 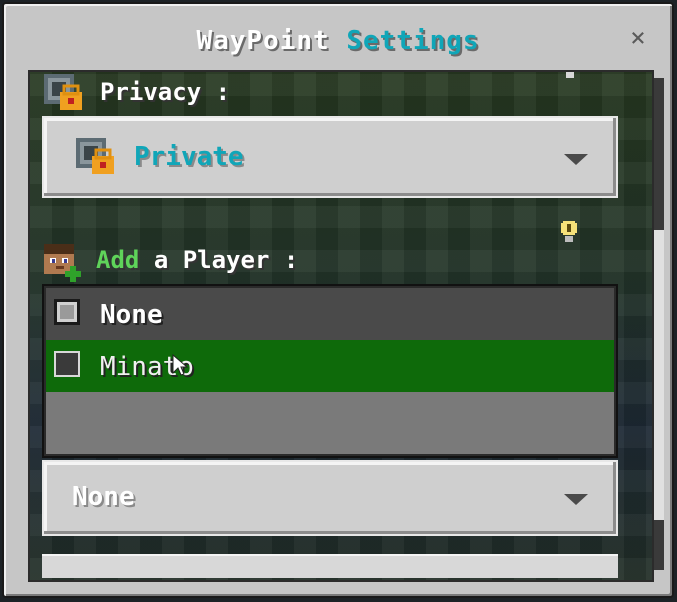 What do you see at coordinates (638, 38) in the screenshot?
I see `close-icon: ×` at bounding box center [638, 38].